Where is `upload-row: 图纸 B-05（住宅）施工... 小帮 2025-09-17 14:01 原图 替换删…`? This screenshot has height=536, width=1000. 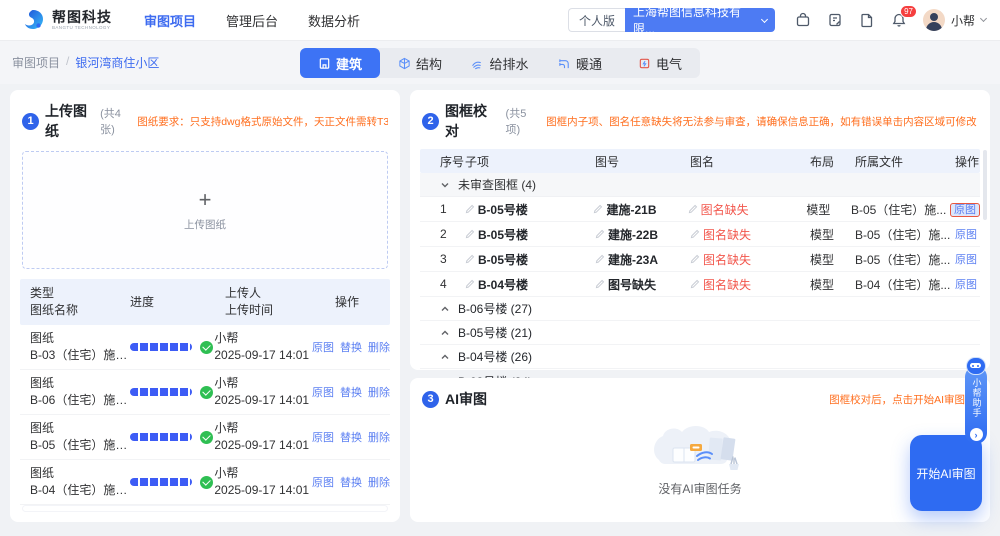
upload-row: 图纸 B-05（住宅）施工... 小帮 2025-09-17 14:01 原图 替换删… is located at coordinates (205, 437).